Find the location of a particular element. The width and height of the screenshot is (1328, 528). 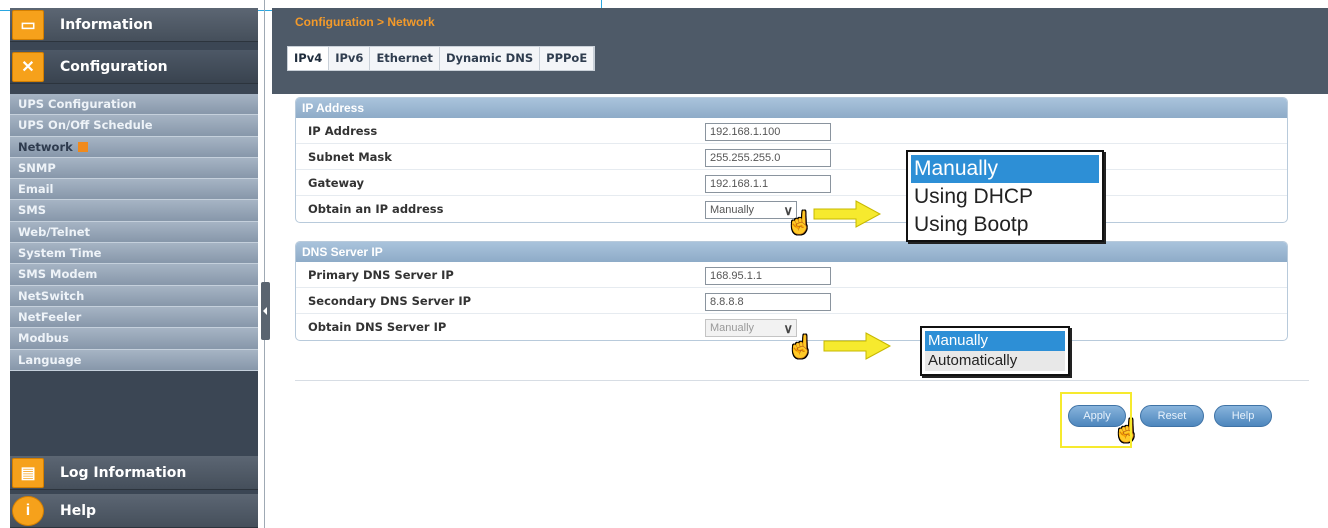

sidebar-item-label: Modbus is located at coordinates (43, 338).